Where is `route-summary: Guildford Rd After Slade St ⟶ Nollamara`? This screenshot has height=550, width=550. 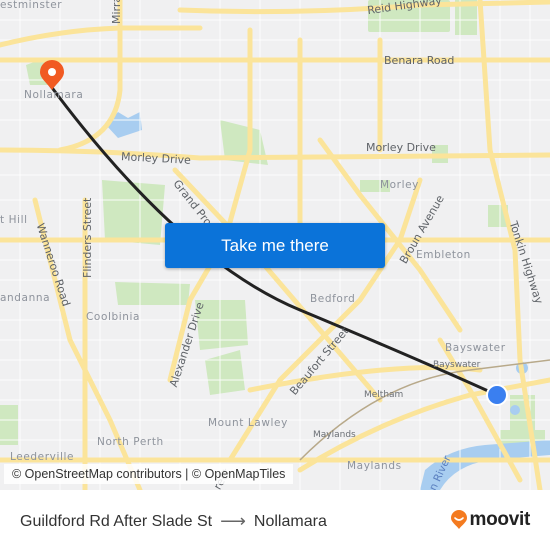
route-summary: Guildford Rd After Slade St ⟶ Nollamara is located at coordinates (173, 521).